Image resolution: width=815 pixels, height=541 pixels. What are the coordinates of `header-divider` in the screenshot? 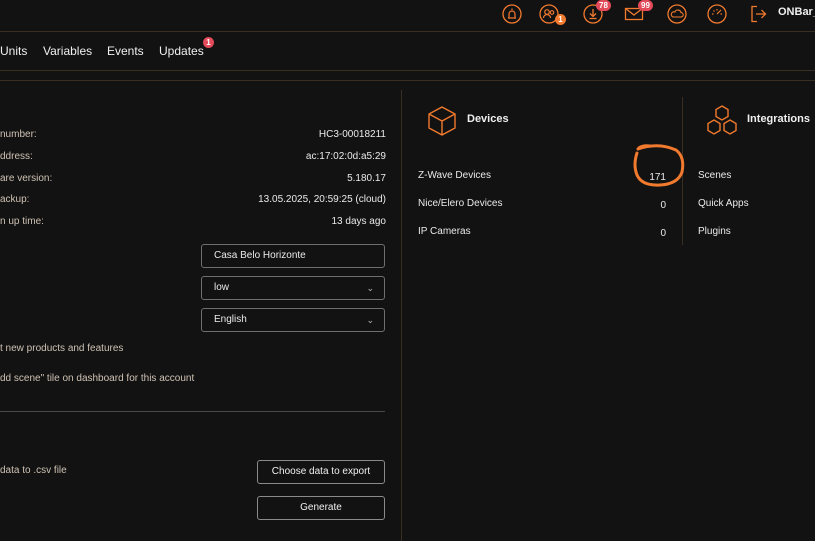 It's located at (407, 31).